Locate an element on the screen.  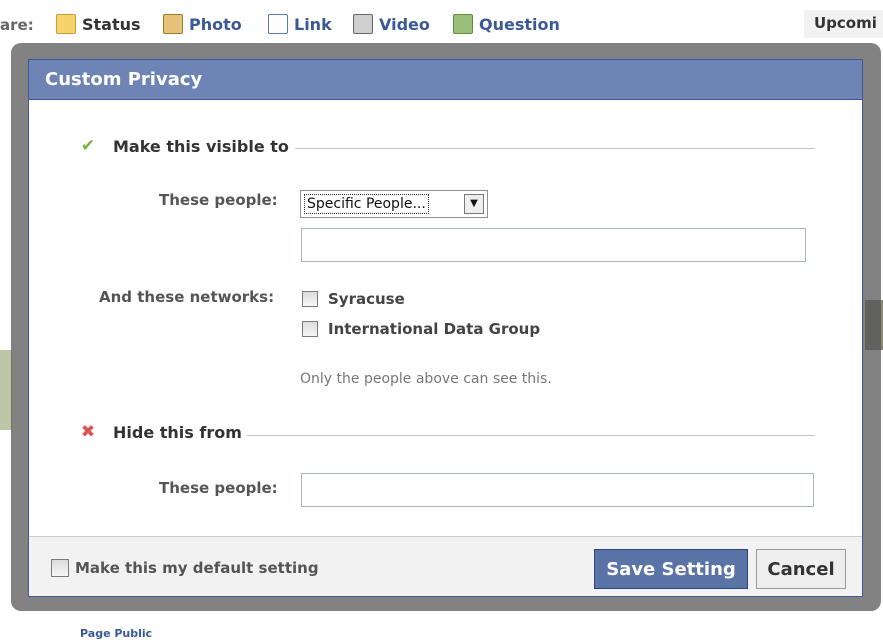
dialog-title: Custom Privacy is located at coordinates (124, 79).